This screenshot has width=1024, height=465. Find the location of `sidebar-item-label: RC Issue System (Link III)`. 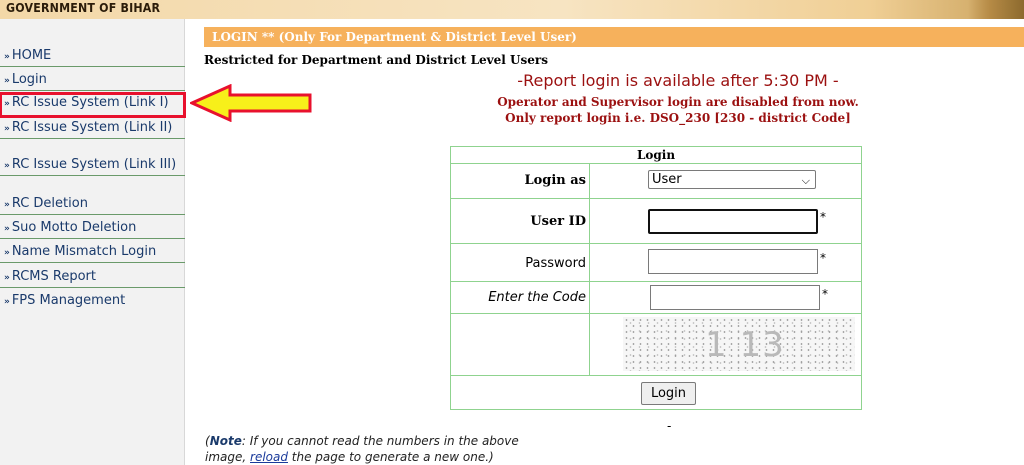

sidebar-item-label: RC Issue System (Link III) is located at coordinates (94, 164).